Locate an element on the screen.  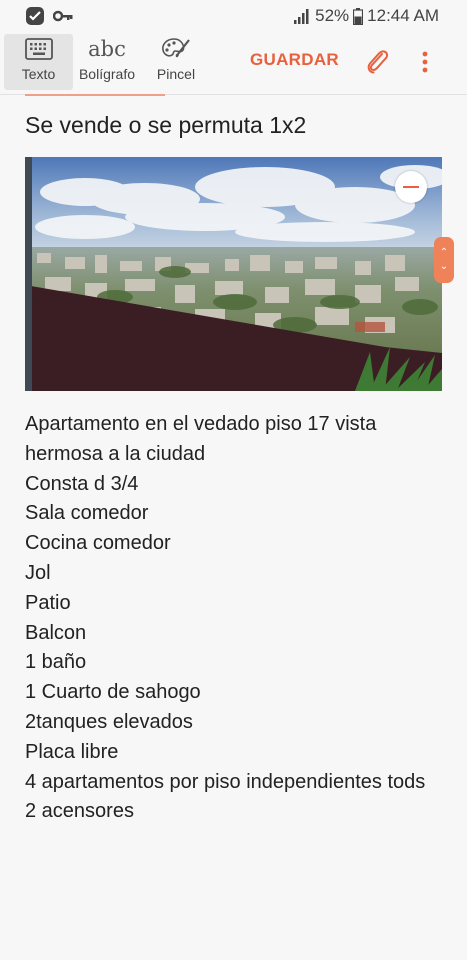
tool-pincel-label: Pincel is located at coordinates (176, 74).